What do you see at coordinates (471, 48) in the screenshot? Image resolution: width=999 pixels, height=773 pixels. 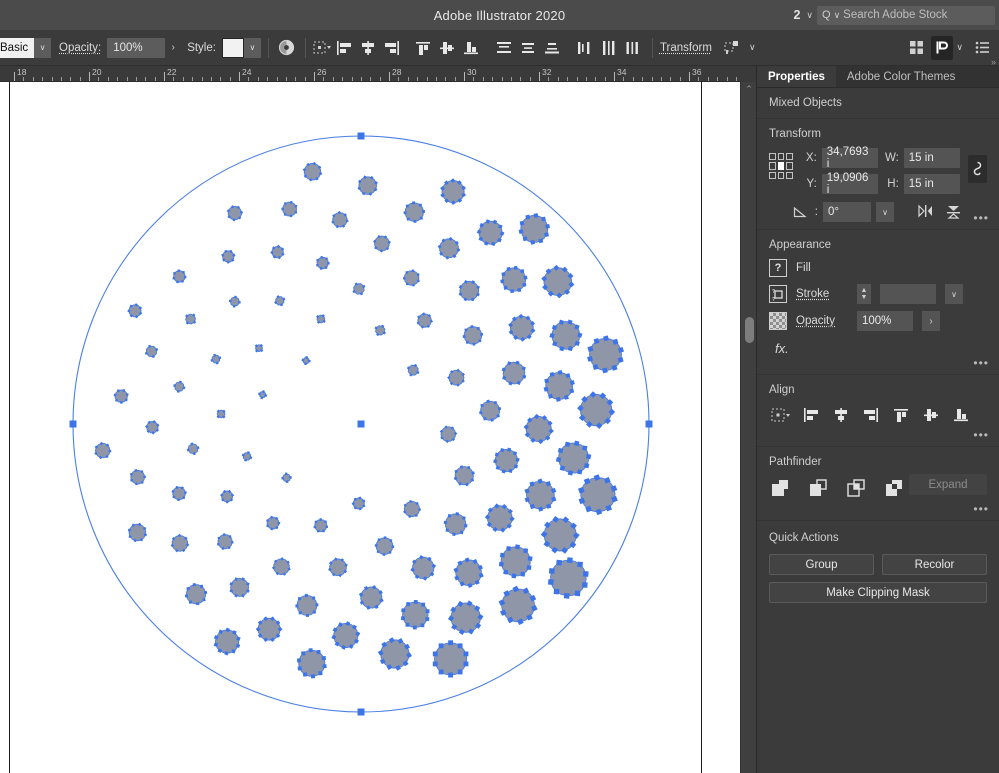 I see `align-bottom-icon` at bounding box center [471, 48].